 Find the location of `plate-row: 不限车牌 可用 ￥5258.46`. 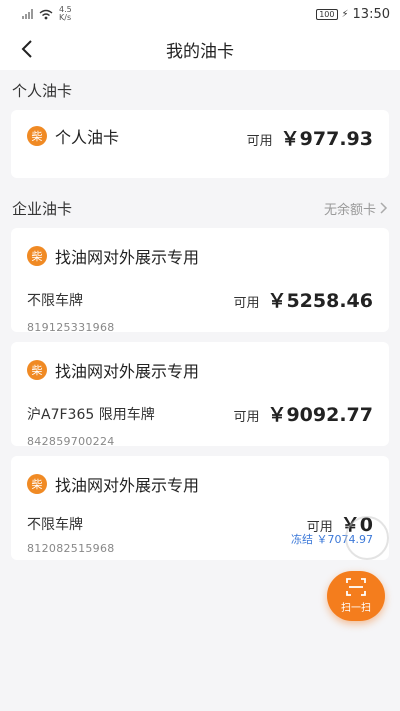

plate-row: 不限车牌 可用 ￥5258.46 is located at coordinates (200, 299).